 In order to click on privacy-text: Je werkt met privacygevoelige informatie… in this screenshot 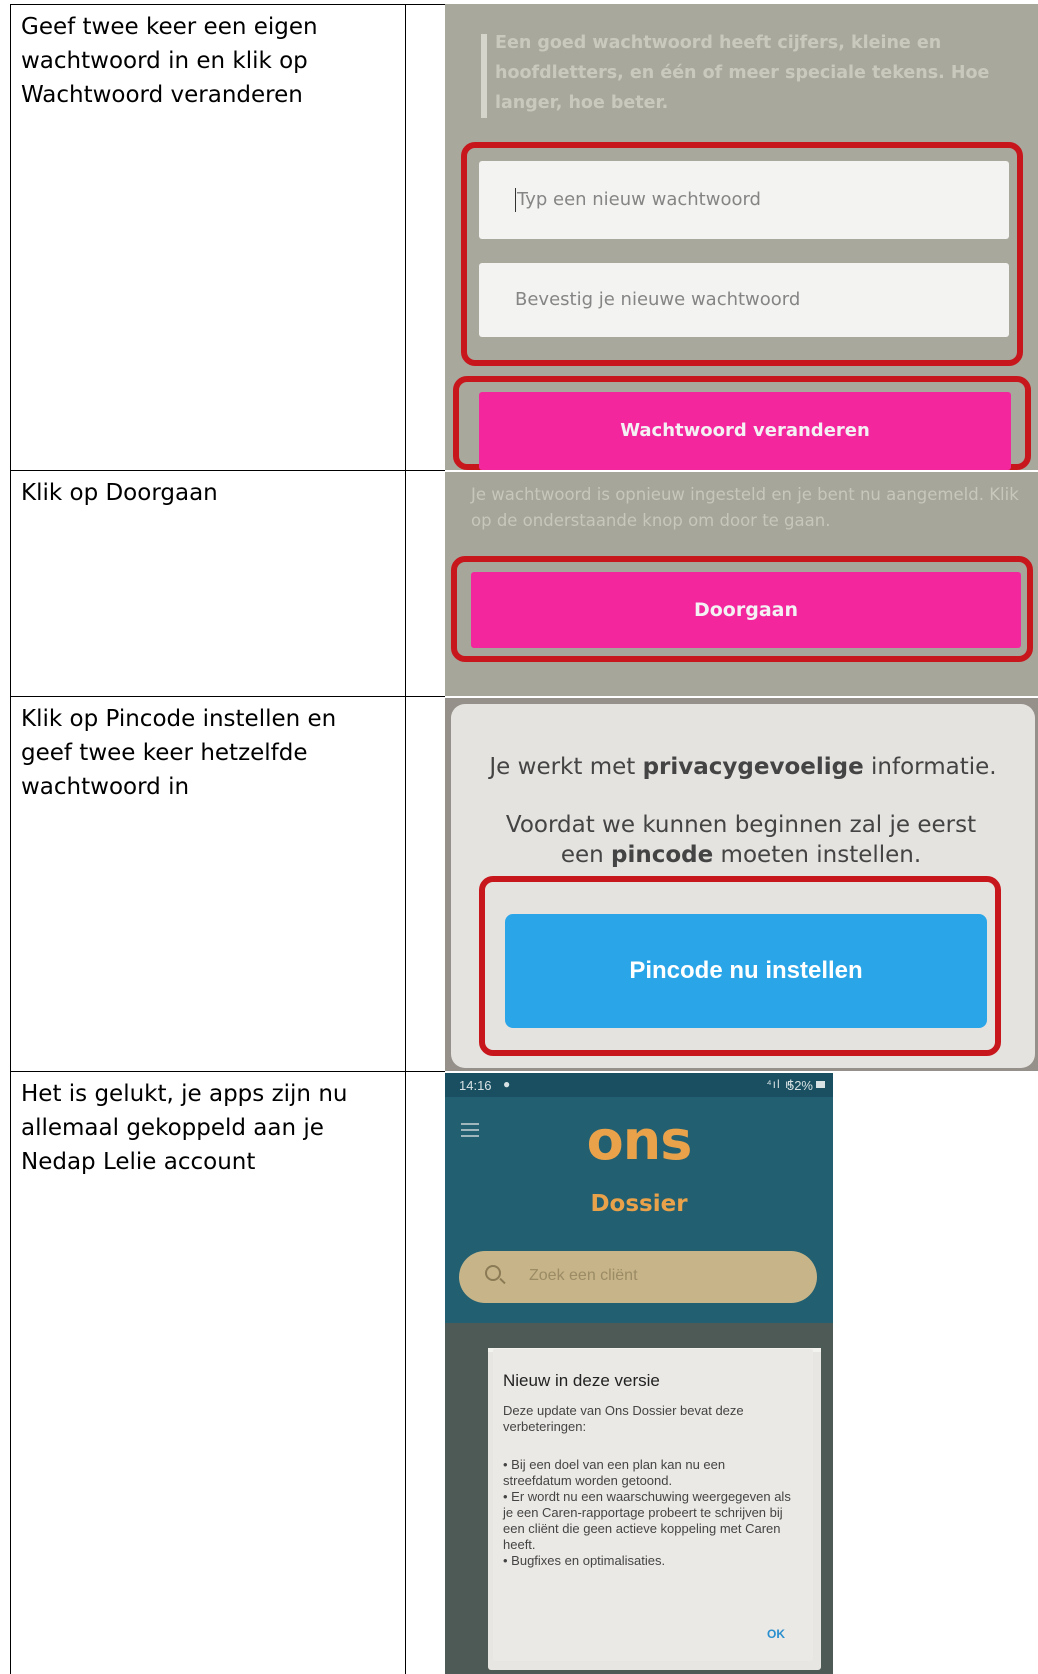, I will do `click(743, 767)`.